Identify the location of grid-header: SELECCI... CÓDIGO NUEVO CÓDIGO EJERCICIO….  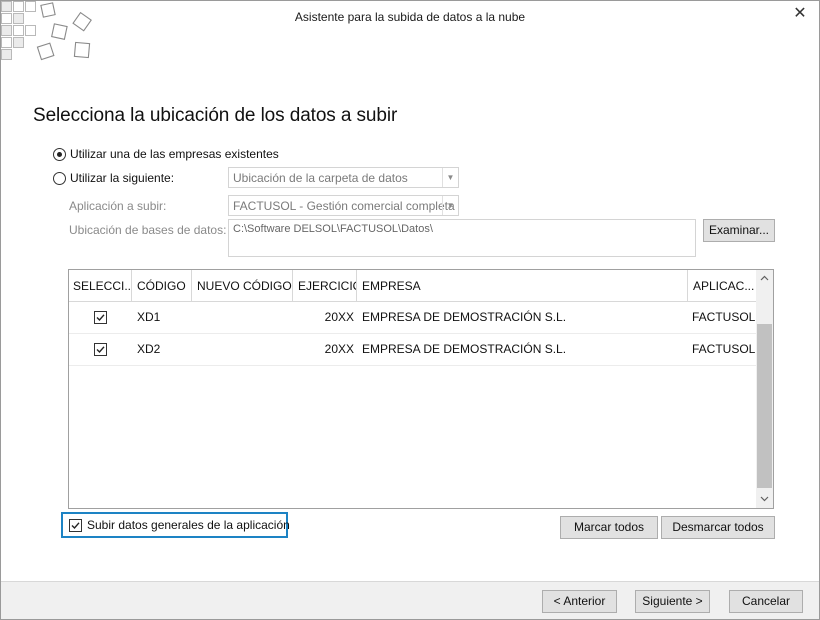
(413, 286).